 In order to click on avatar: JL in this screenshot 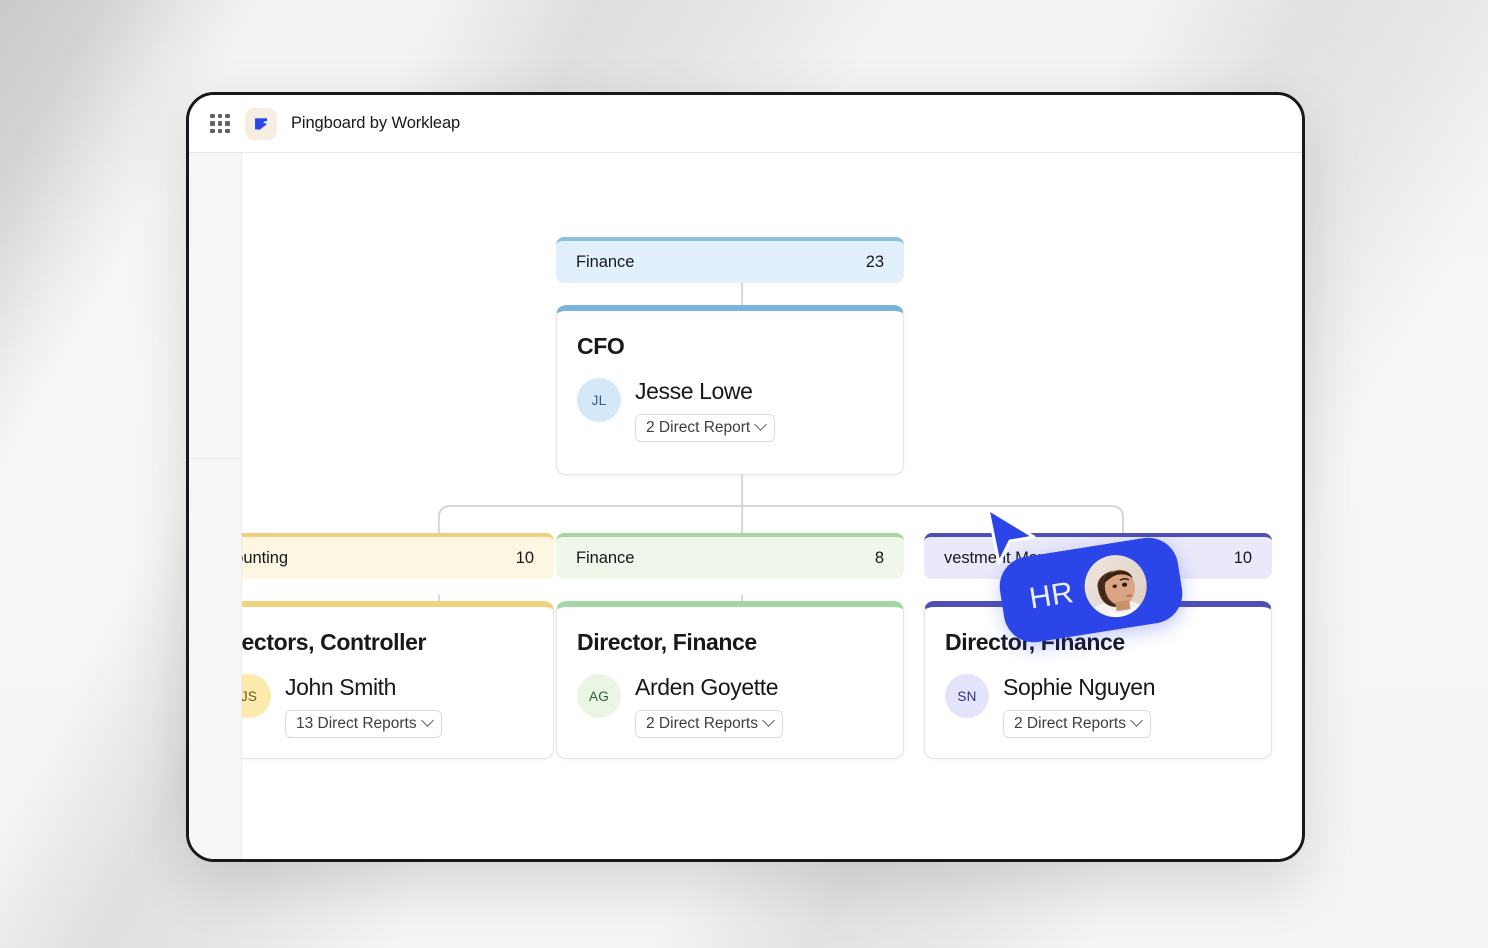, I will do `click(599, 400)`.